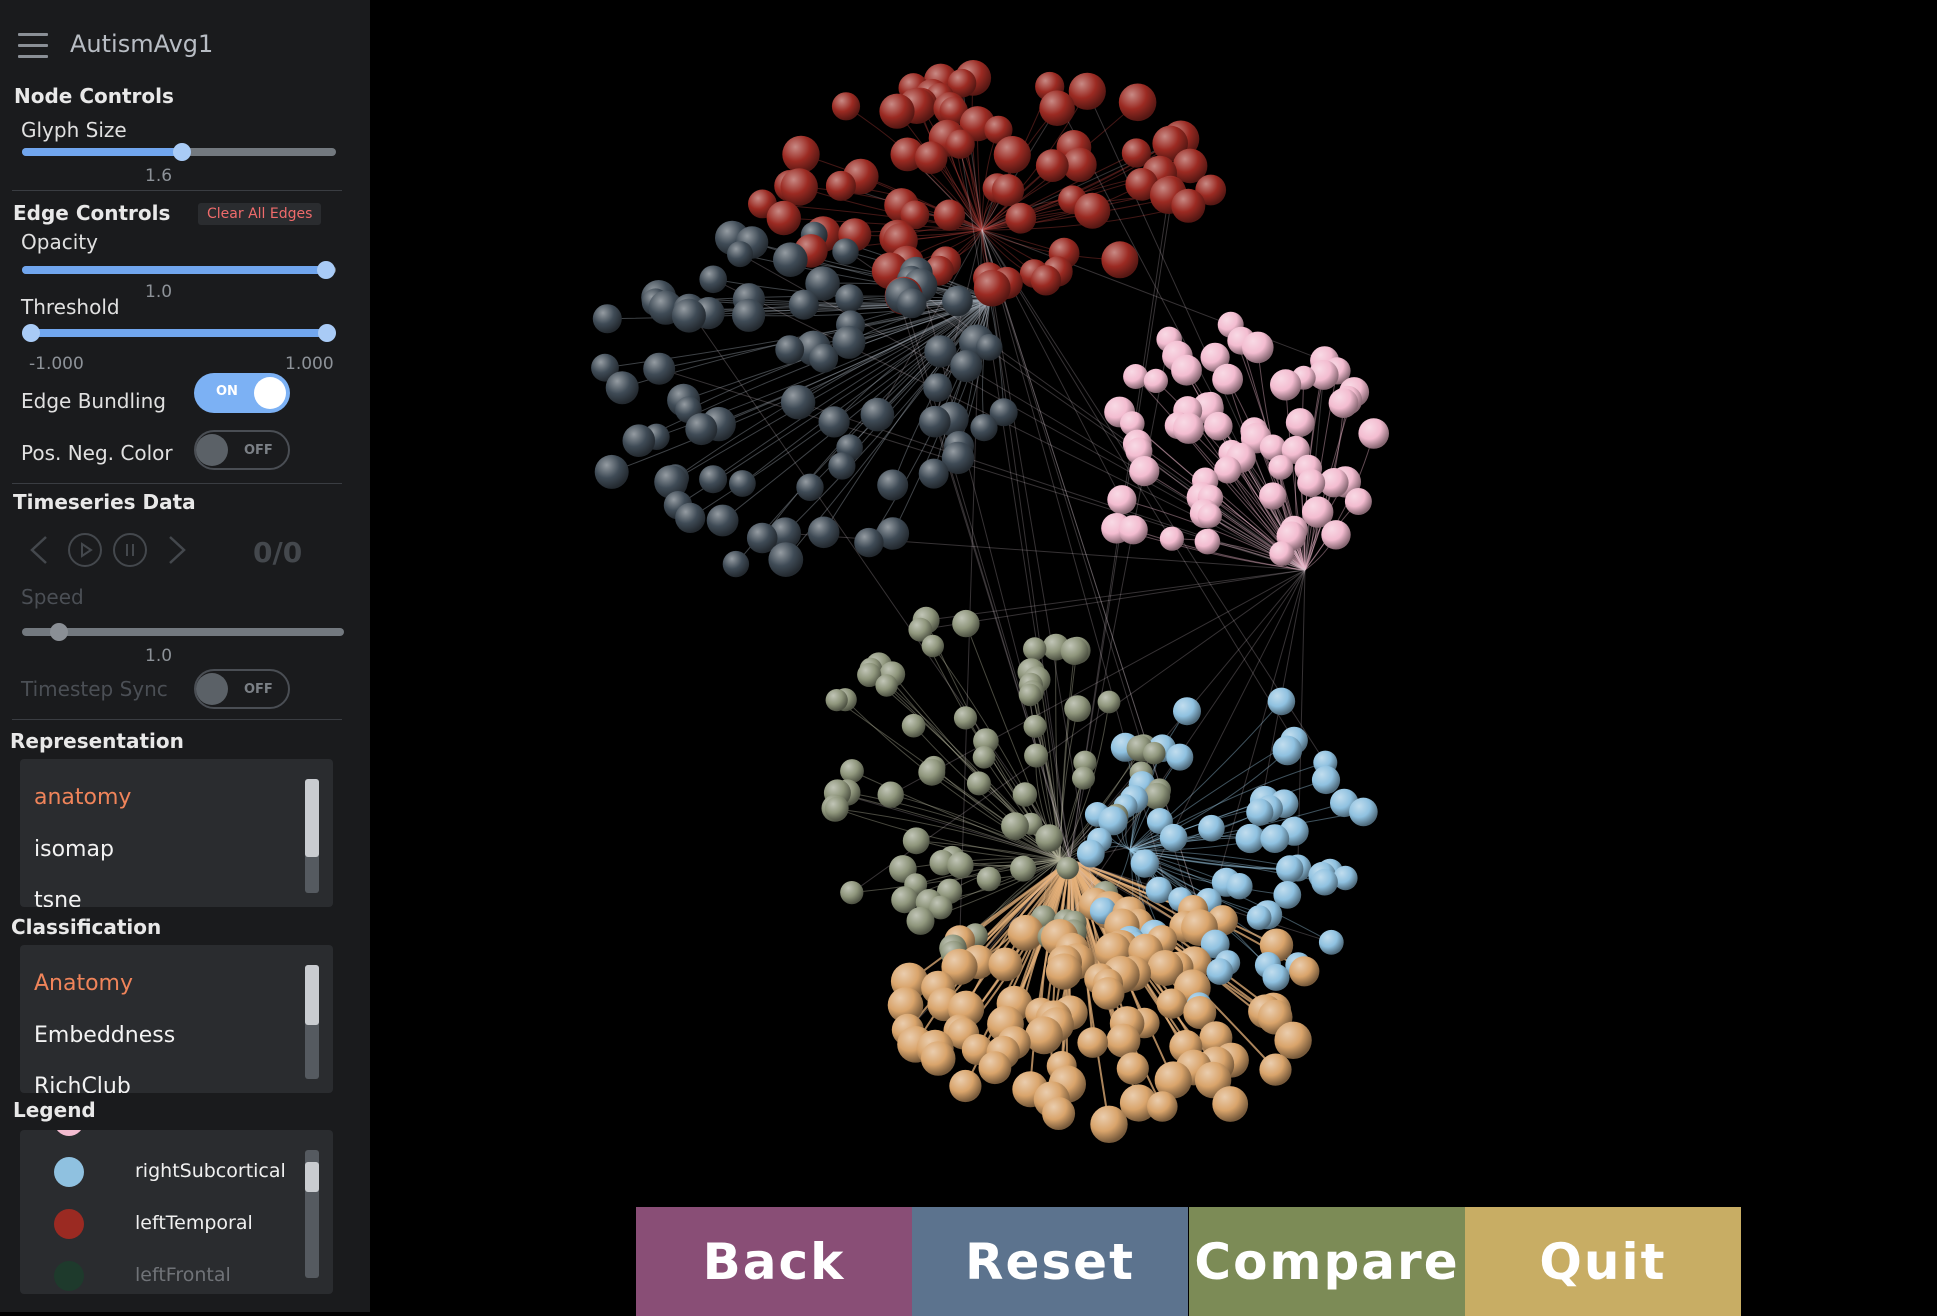 This screenshot has width=1937, height=1316. I want to click on pause-icon, so click(130, 550).